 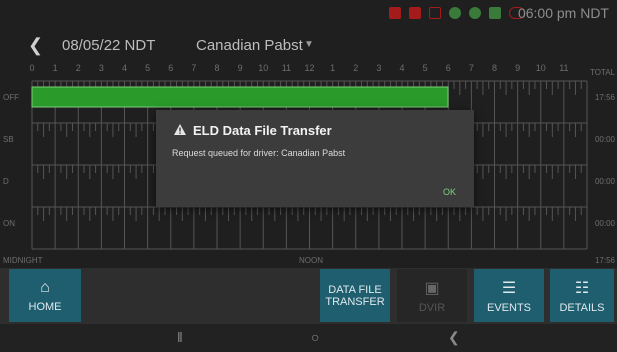 I want to click on noon-label: NOON, so click(x=311, y=260).